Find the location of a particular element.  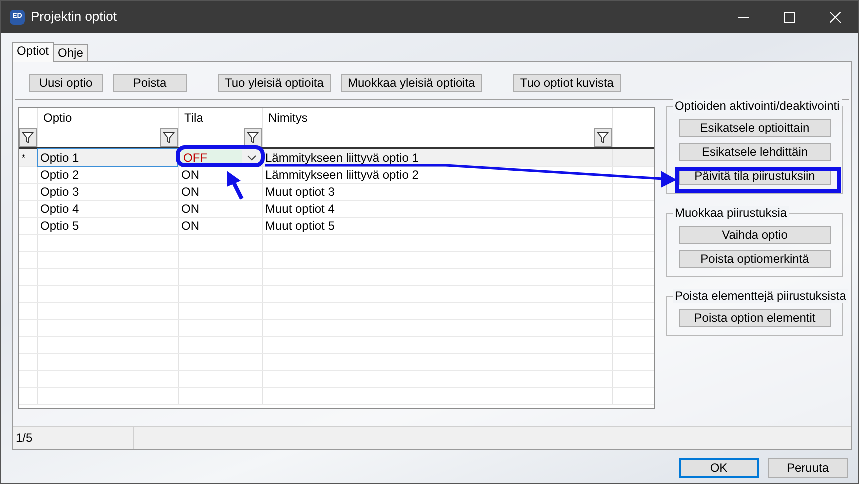

table-cell: Optio 2 is located at coordinates (60, 175).